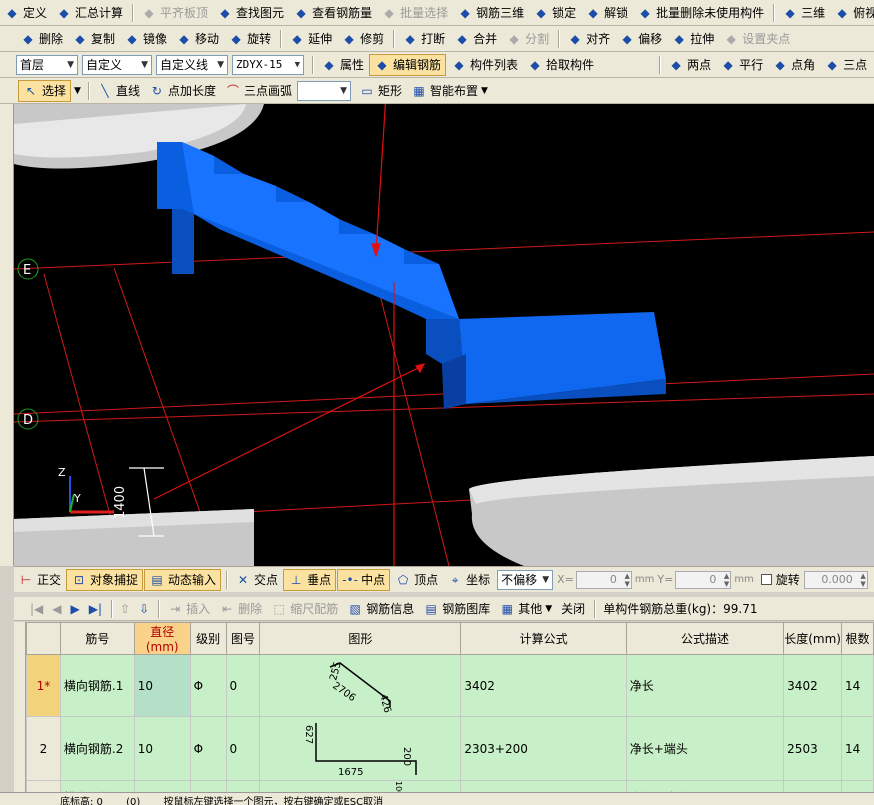 Image resolution: width=874 pixels, height=805 pixels. Describe the element at coordinates (118, 91) in the screenshot. I see `line-tool: ╲ 直线` at that location.